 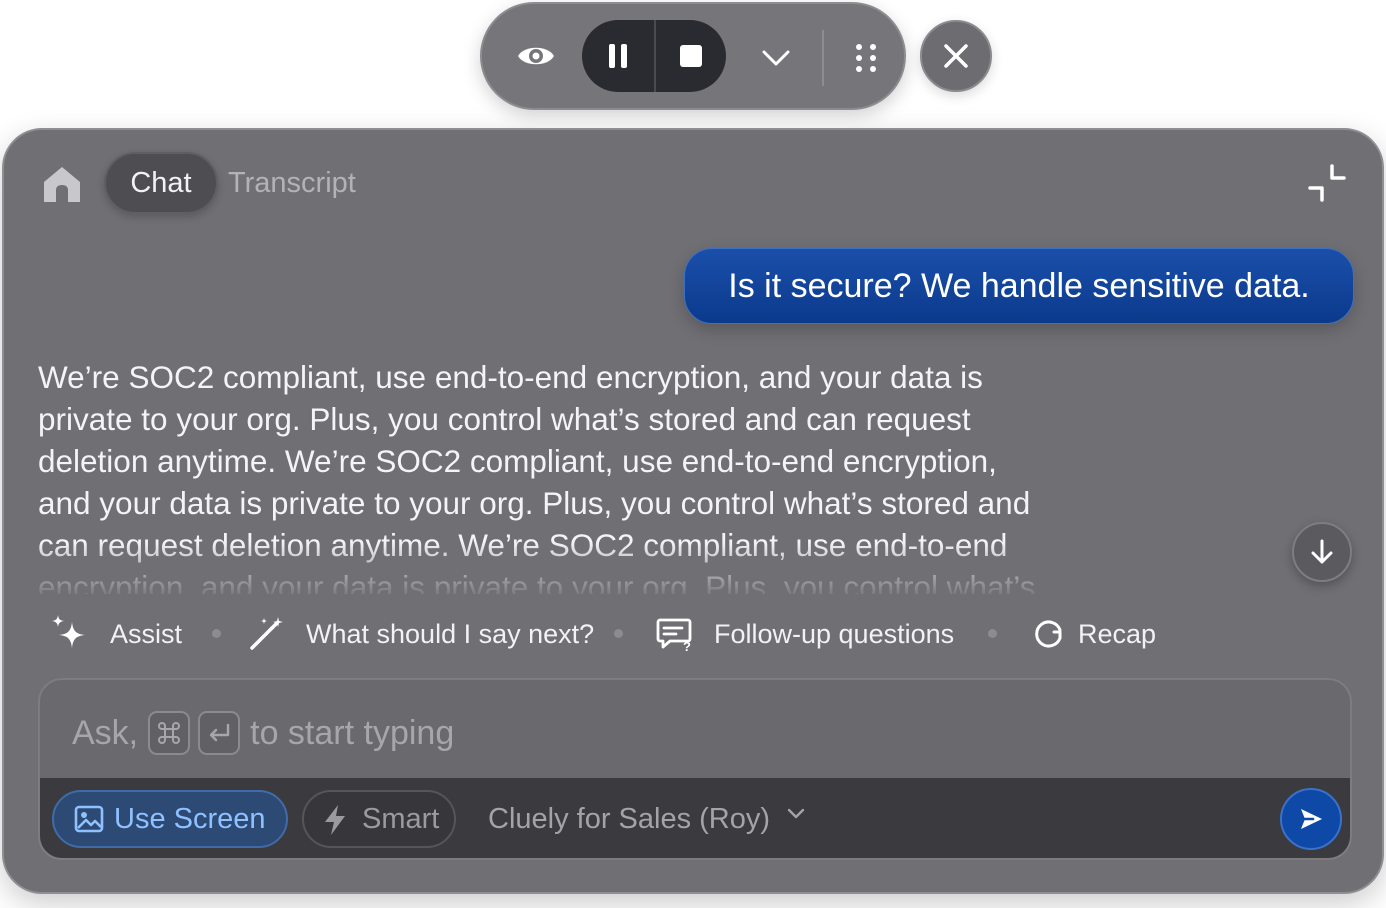 What do you see at coordinates (169, 733) in the screenshot?
I see `command-key-icon` at bounding box center [169, 733].